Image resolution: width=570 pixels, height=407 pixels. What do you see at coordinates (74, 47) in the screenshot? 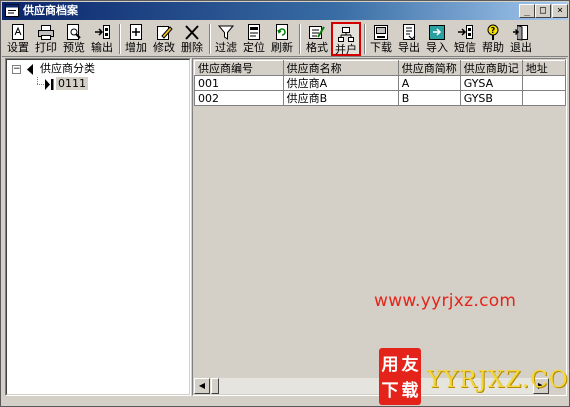
I see `preview-label: 预览` at bounding box center [74, 47].